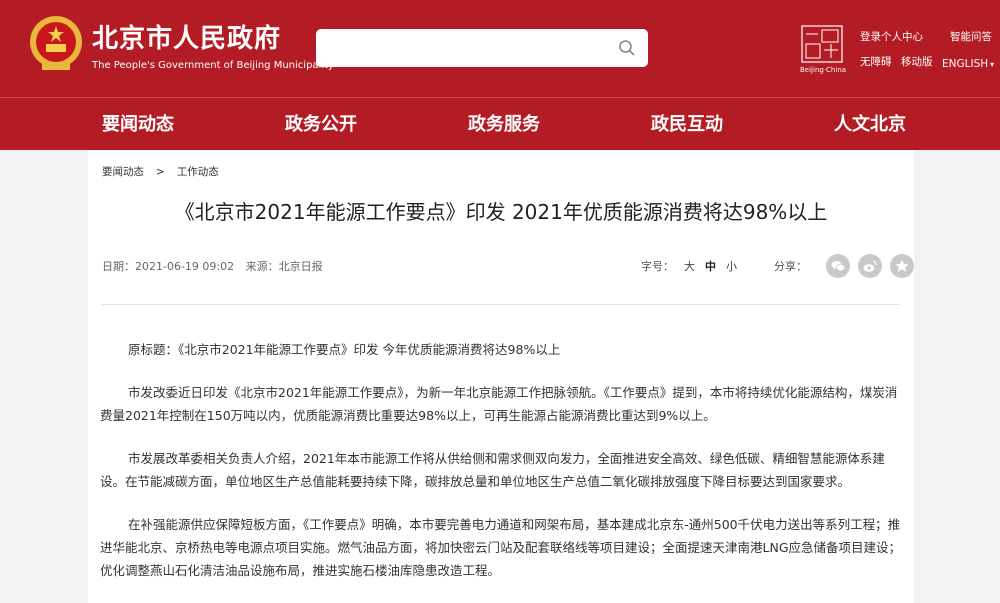  I want to click on article-paragraph: 原标题：《北京市2021年能源工作要点》印发 今年优质能源消费将达98%以上, so click(344, 349).